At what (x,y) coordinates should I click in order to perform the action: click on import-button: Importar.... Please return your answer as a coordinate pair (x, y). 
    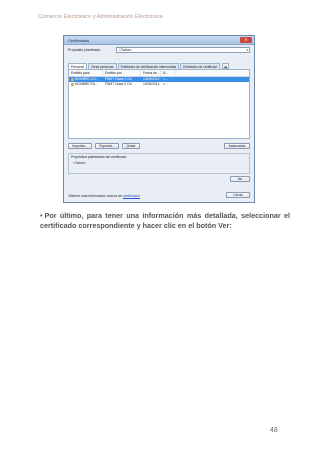
    Looking at the image, I should click on (80, 146).